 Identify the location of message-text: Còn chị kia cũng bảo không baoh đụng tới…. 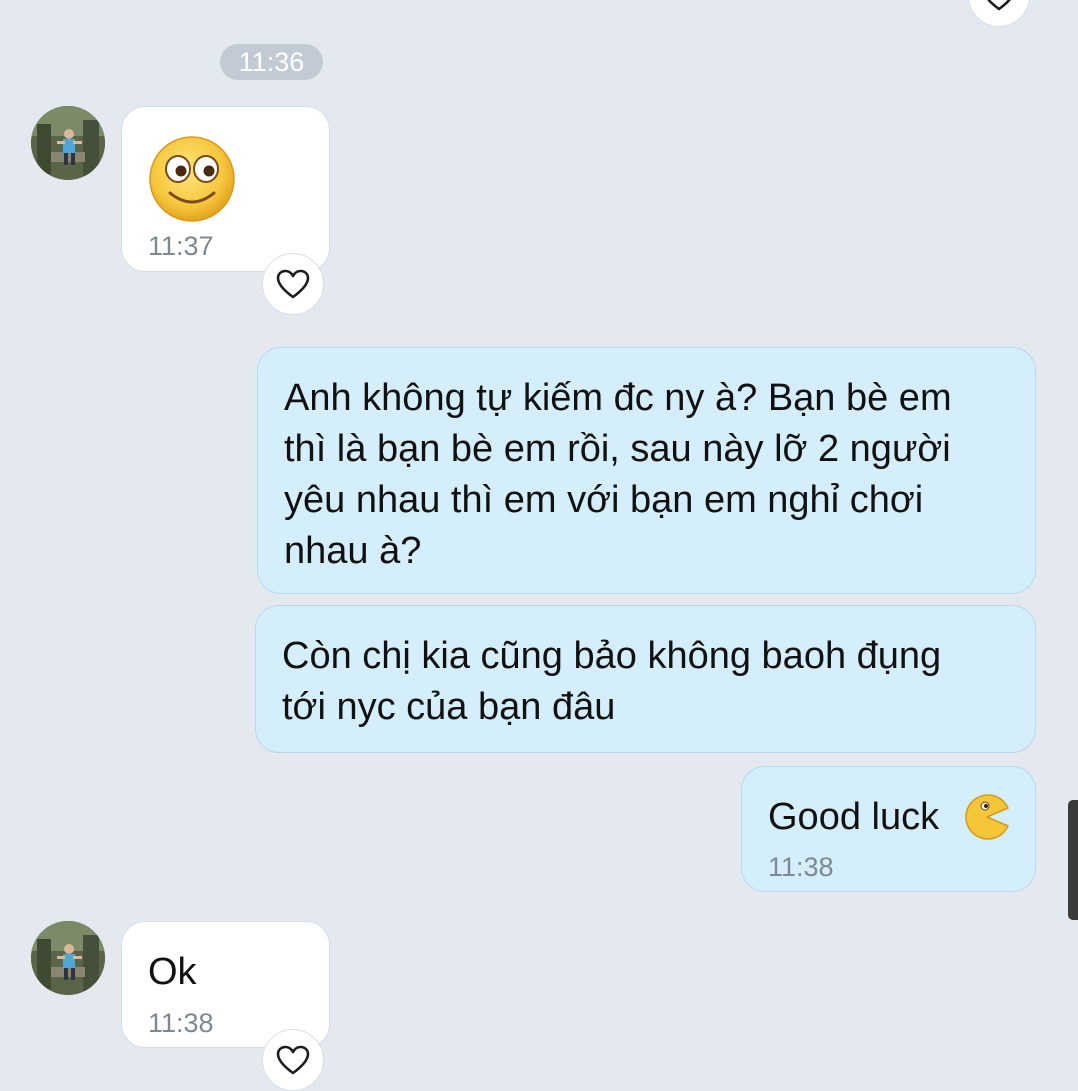
(612, 681).